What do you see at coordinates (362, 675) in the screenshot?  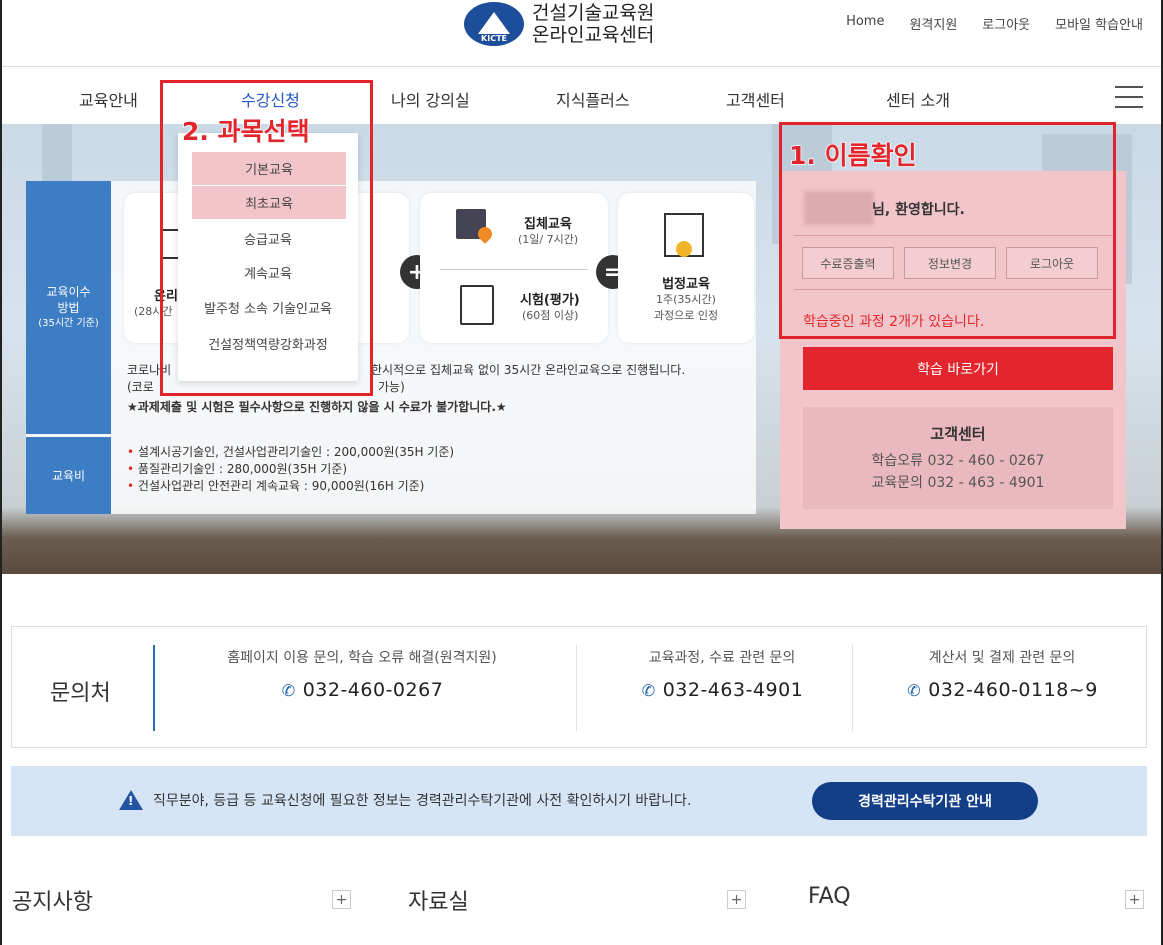 I see `contact-col-support: 홈페이지 이용 문의, 학습 오류 해결(원격지원) ✆ 032-460-0267` at bounding box center [362, 675].